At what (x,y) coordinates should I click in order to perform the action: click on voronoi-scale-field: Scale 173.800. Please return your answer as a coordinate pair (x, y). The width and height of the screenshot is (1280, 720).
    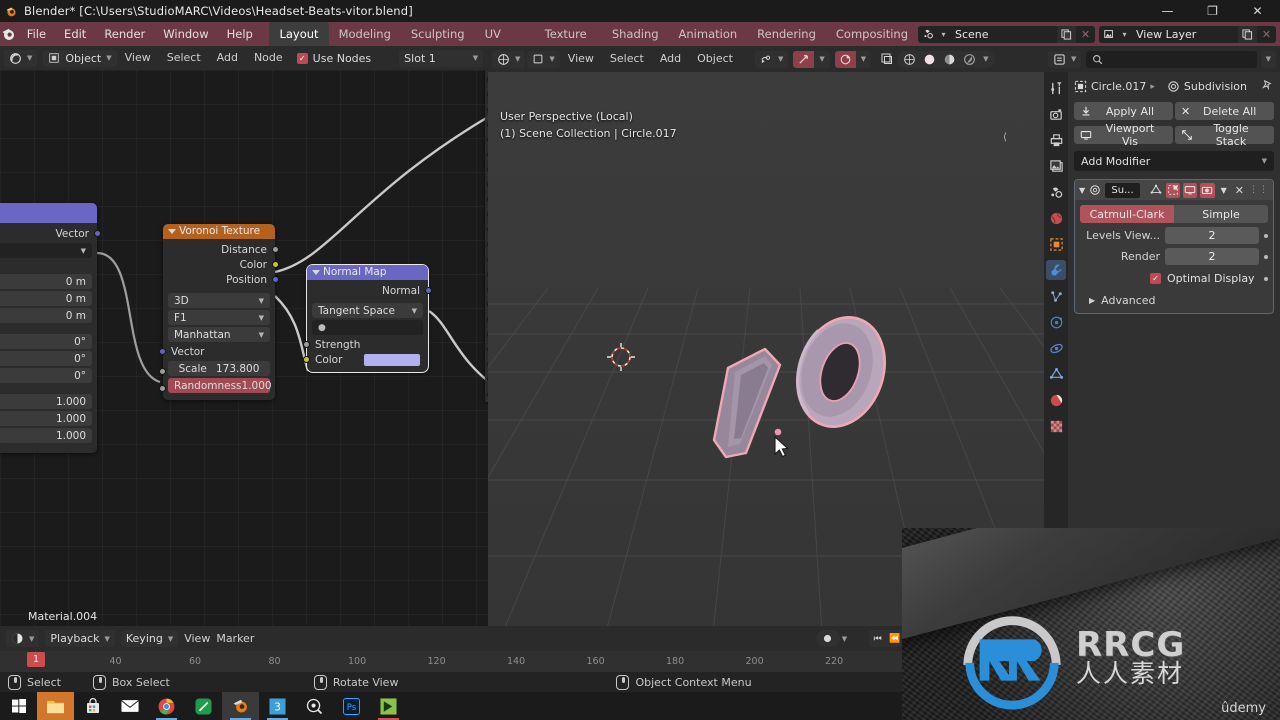
    Looking at the image, I should click on (219, 368).